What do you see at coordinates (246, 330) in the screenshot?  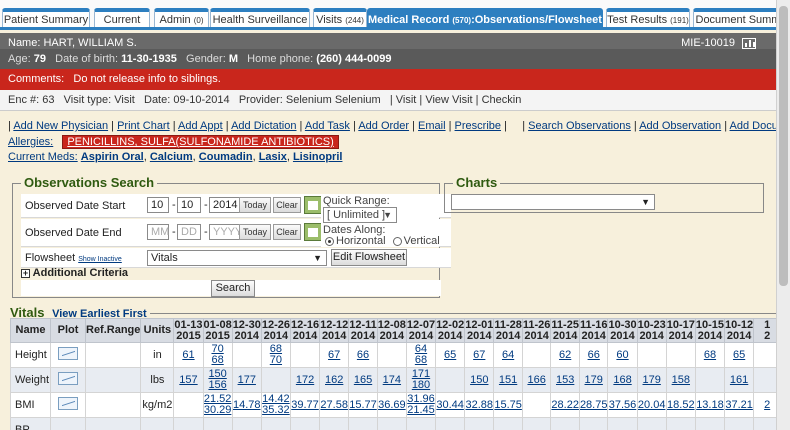 I see `date-col-header: 12-30 2014` at bounding box center [246, 330].